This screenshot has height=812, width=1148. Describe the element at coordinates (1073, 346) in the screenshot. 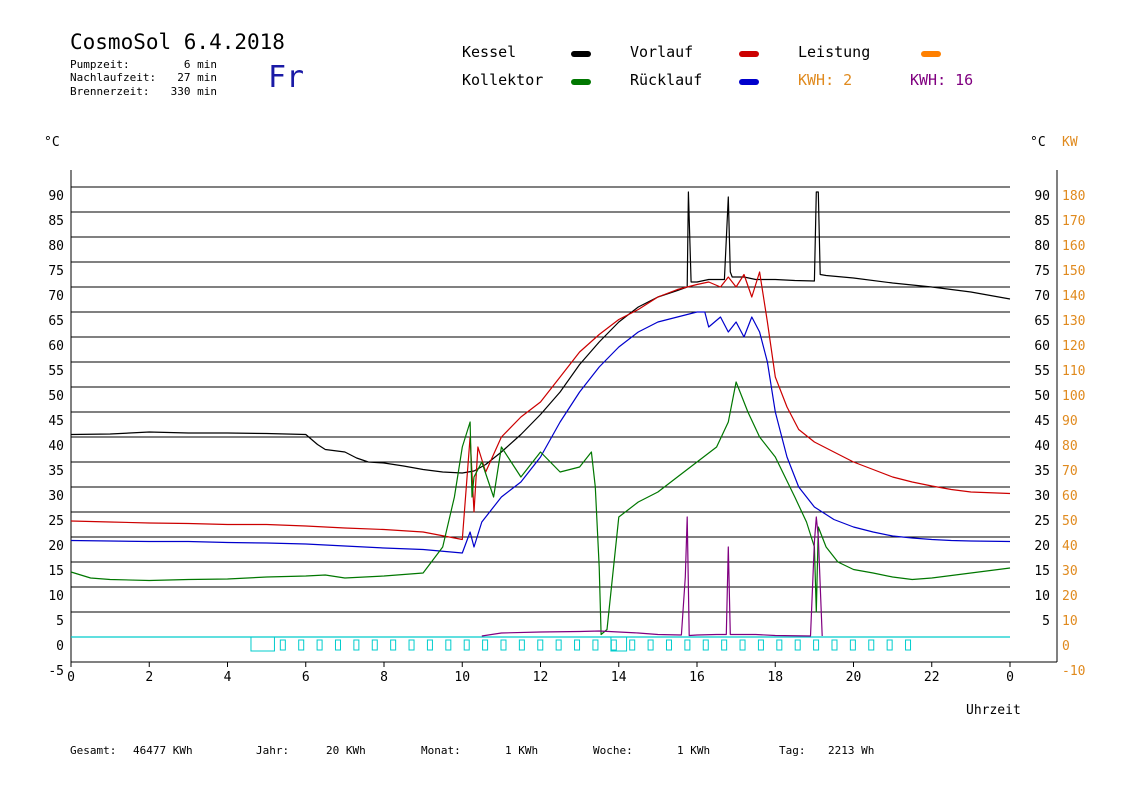

I see `y-tick-kw-label: 120` at that location.